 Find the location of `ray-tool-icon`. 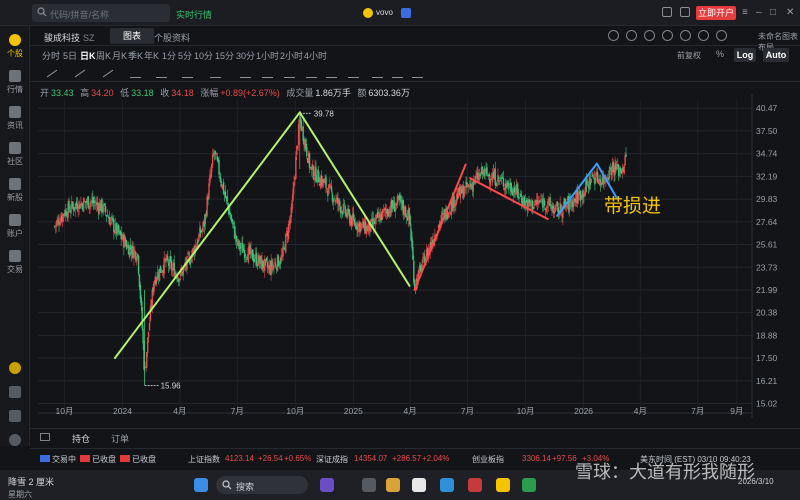

ray-tool-icon is located at coordinates (79, 73).